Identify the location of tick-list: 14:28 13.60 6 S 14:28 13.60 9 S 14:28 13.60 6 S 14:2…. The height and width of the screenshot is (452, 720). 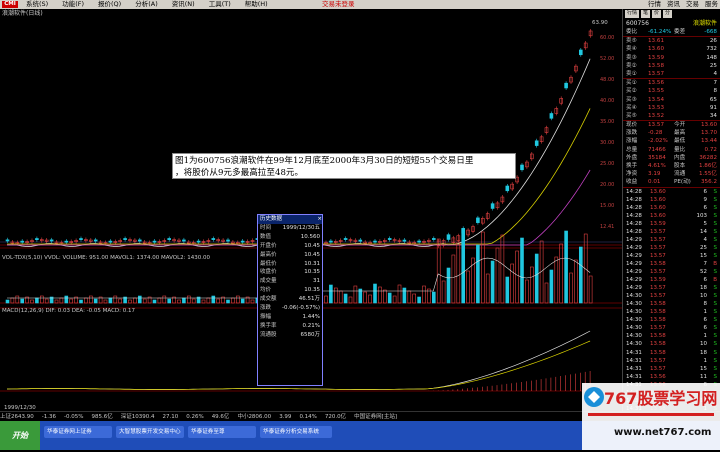
(671, 299).